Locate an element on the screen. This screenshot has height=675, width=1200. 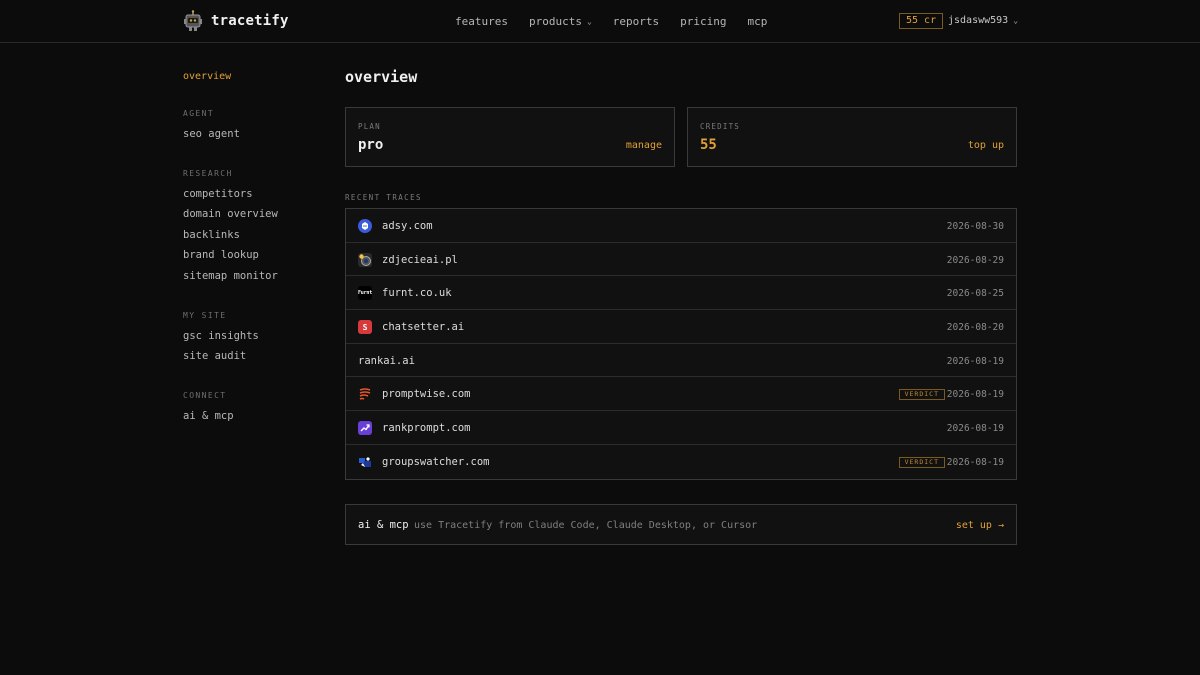
trace-domain: chatsetter.ai is located at coordinates (423, 327).